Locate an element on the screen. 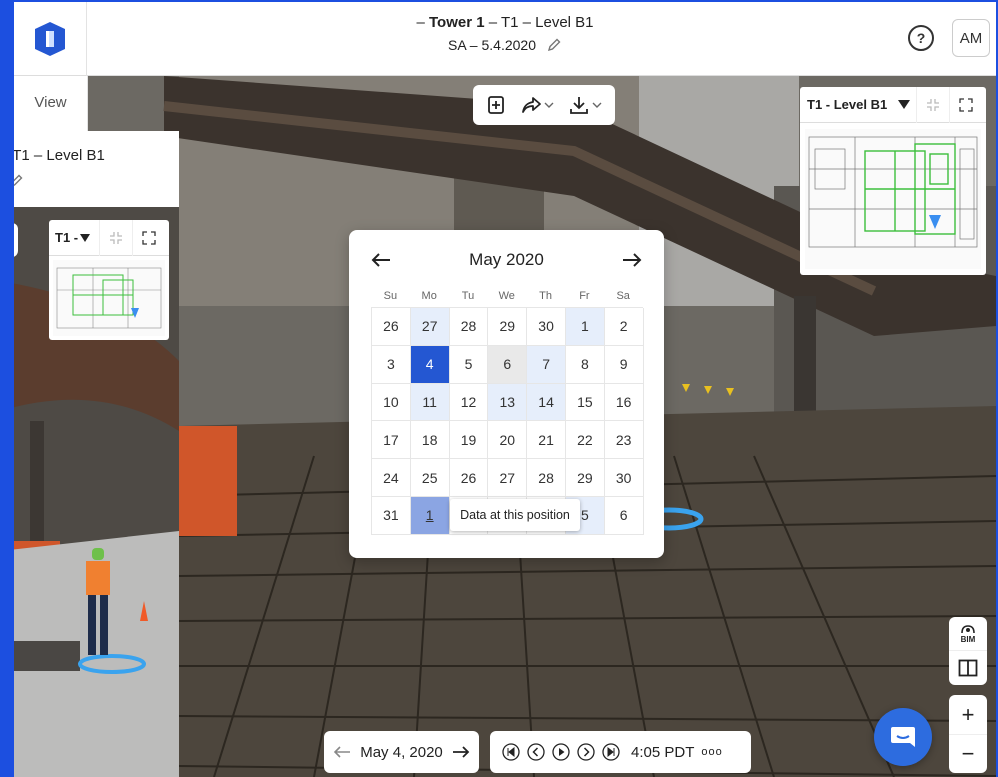  share-button is located at coordinates (537, 105).